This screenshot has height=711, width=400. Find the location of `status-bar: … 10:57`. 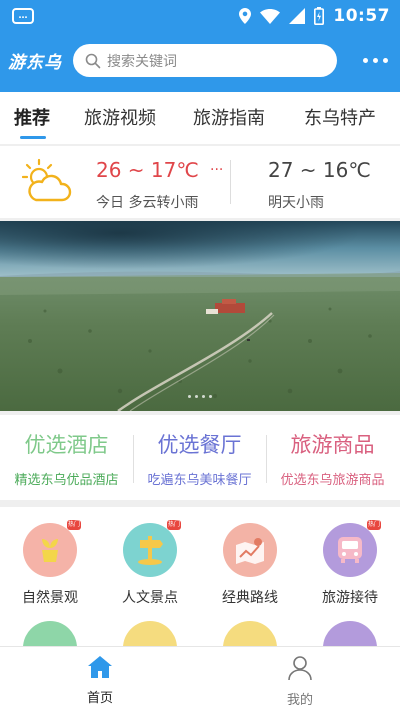

status-bar: … 10:57 is located at coordinates (200, 16).